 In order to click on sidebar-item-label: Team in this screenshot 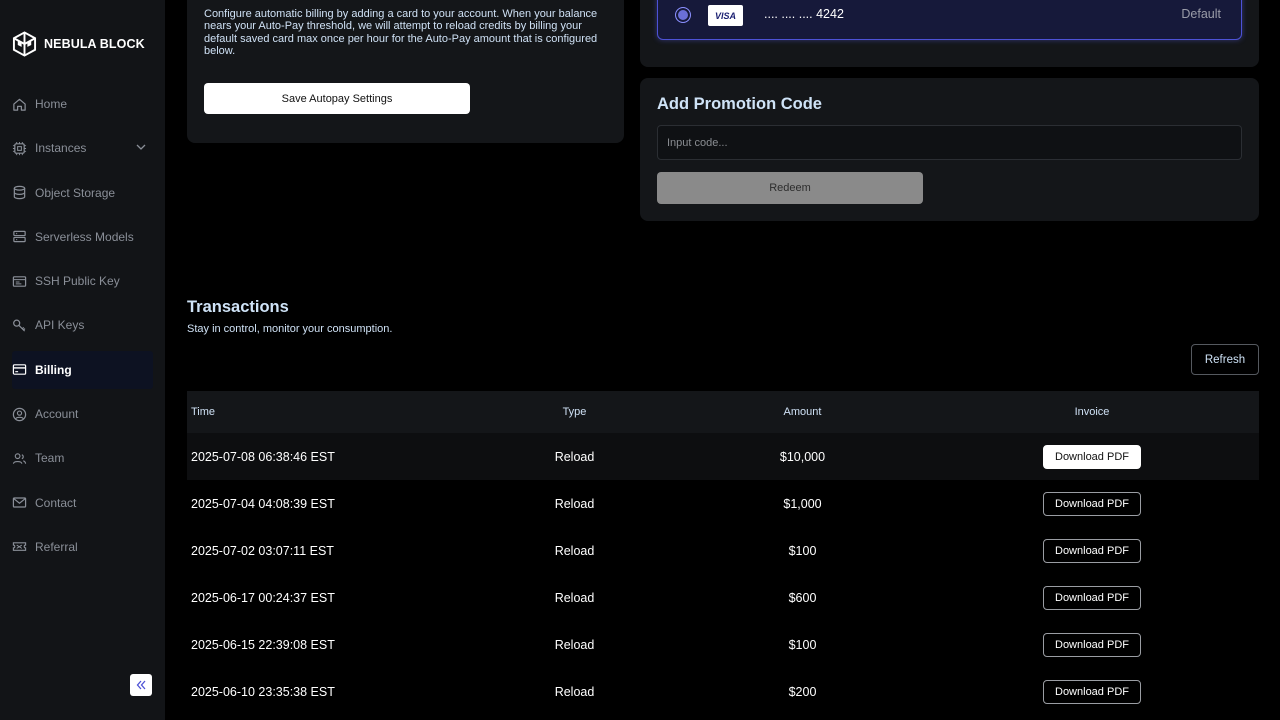, I will do `click(50, 458)`.